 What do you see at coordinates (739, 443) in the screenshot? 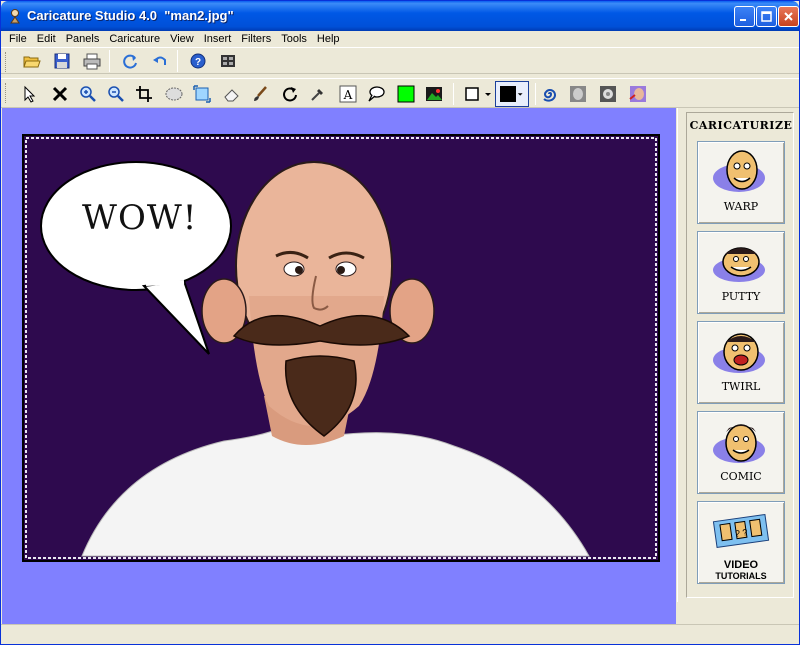
I see `comic-face-icon` at bounding box center [739, 443].